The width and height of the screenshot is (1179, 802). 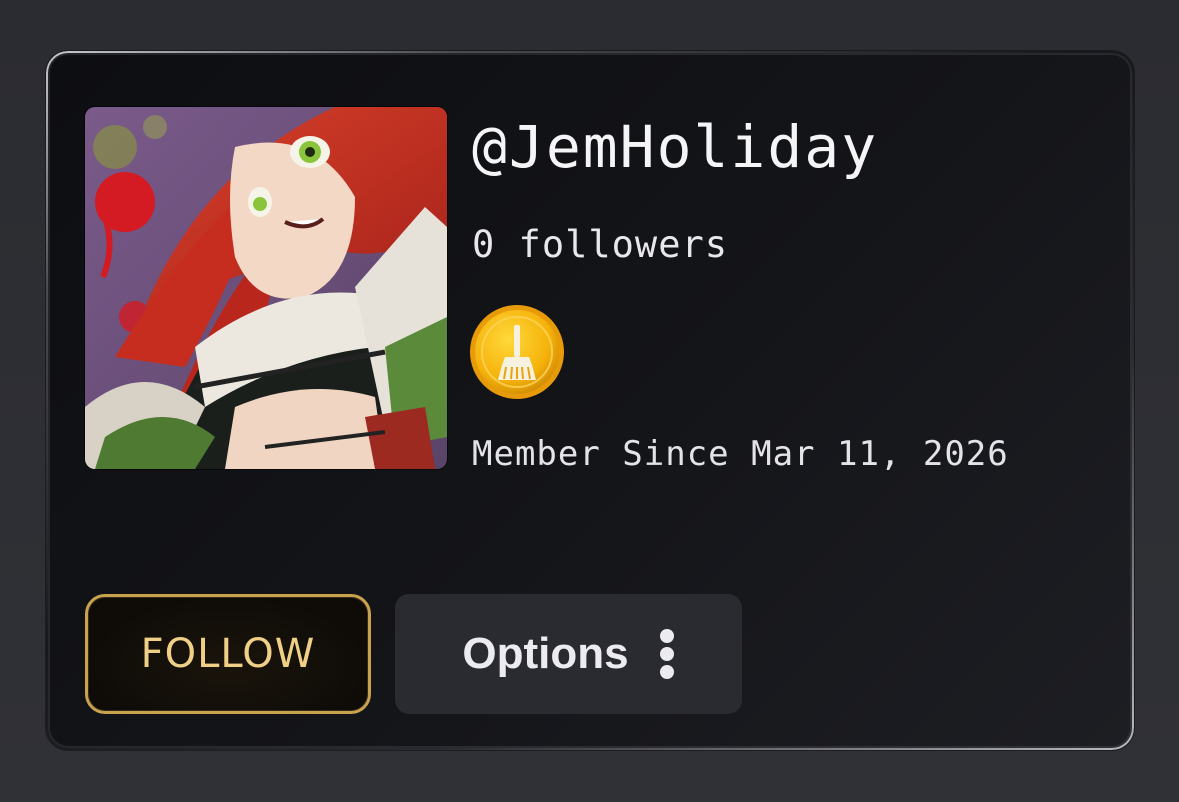 I want to click on options-button-label: Options, so click(x=545, y=653).